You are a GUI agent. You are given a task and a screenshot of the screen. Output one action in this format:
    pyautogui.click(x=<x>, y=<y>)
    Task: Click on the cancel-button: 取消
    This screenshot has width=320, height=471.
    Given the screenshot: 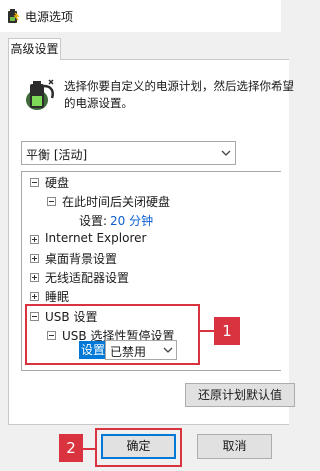 What is the action you would take?
    pyautogui.click(x=234, y=446)
    